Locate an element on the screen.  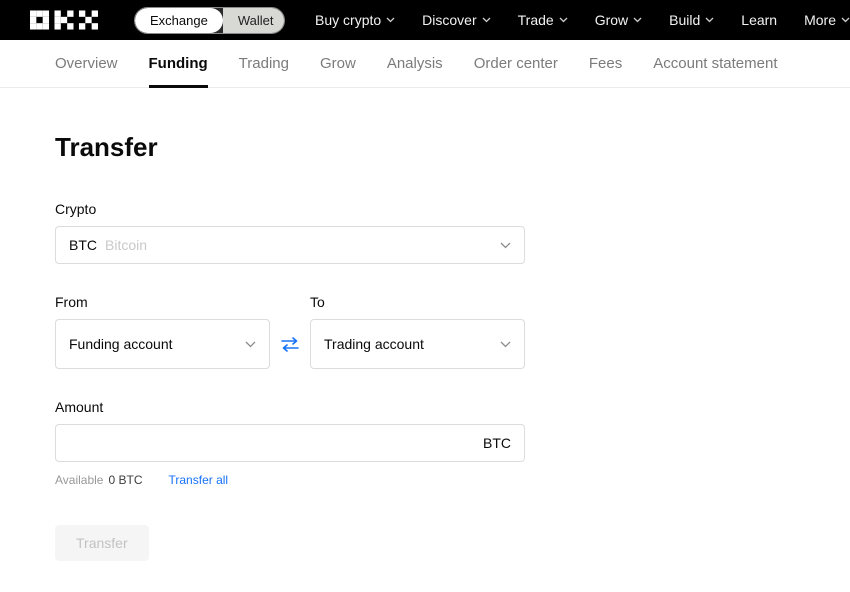
nav-trade: Trade is located at coordinates (543, 20).